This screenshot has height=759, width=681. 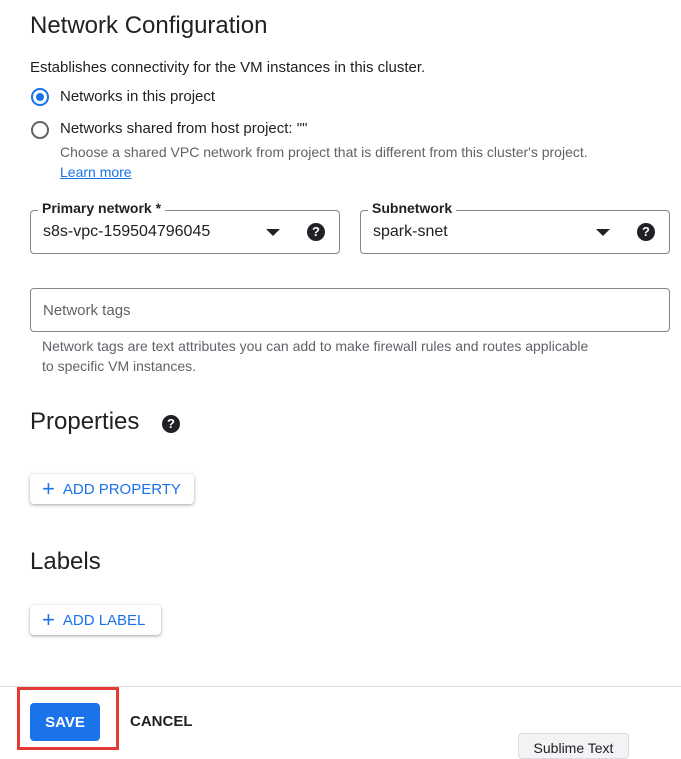 What do you see at coordinates (127, 231) in the screenshot?
I see `primary-network-value: s8s-vpc-159504796045` at bounding box center [127, 231].